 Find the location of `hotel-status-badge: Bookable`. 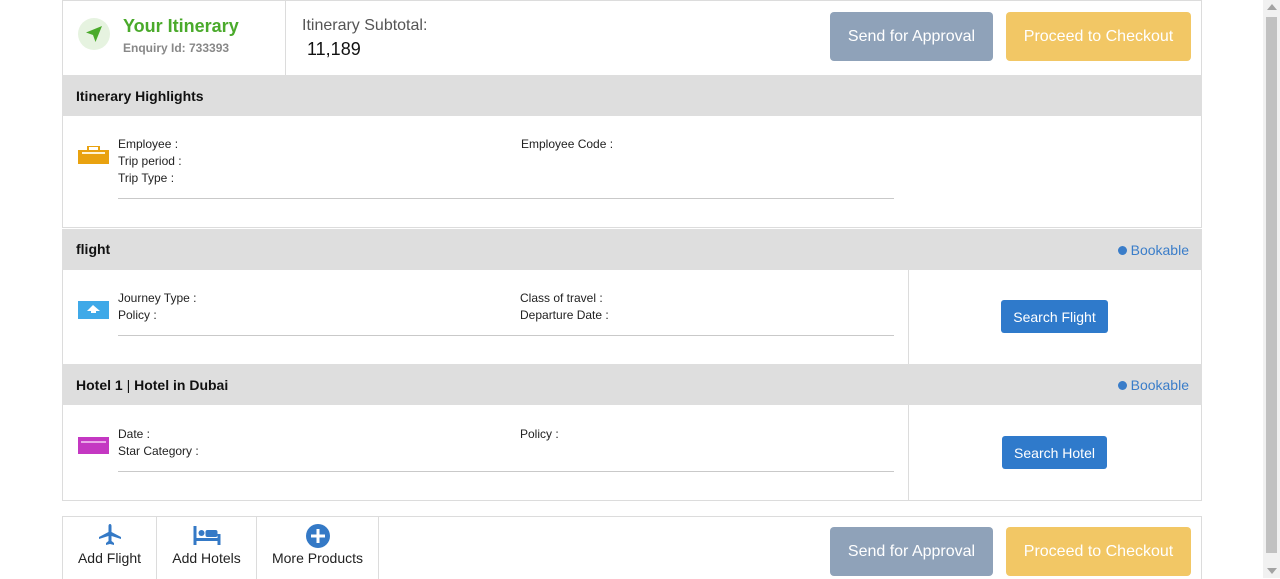

hotel-status-badge: Bookable is located at coordinates (1153, 385).